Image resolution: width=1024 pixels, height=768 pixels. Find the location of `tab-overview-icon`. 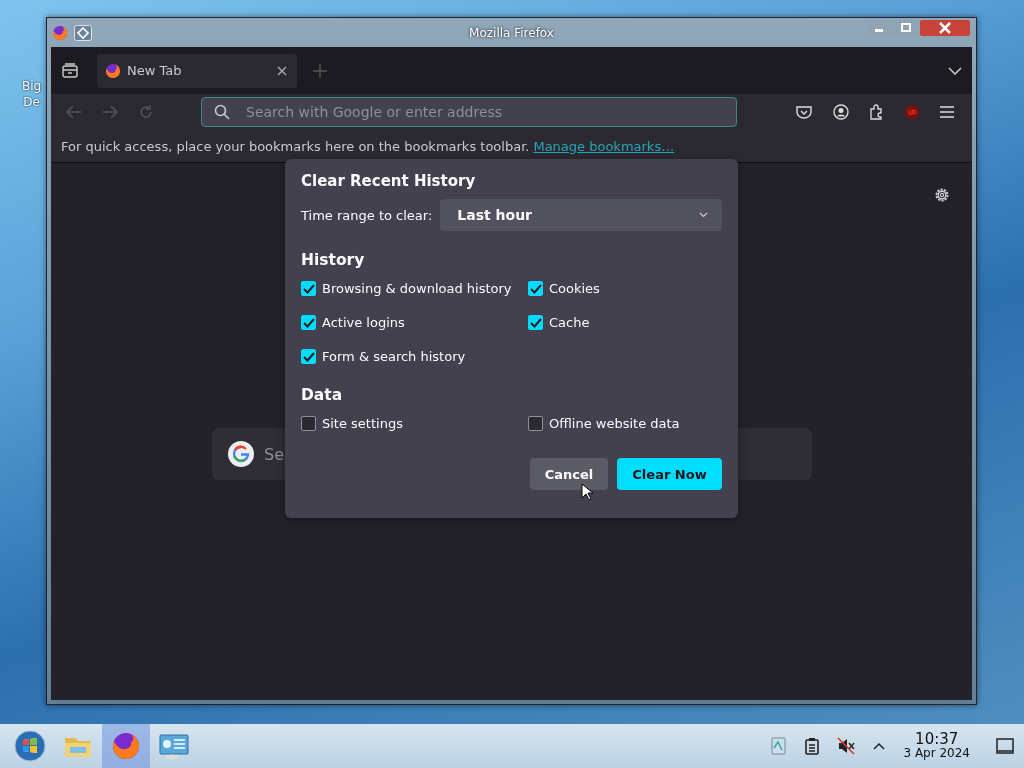

tab-overview-icon is located at coordinates (70, 70).